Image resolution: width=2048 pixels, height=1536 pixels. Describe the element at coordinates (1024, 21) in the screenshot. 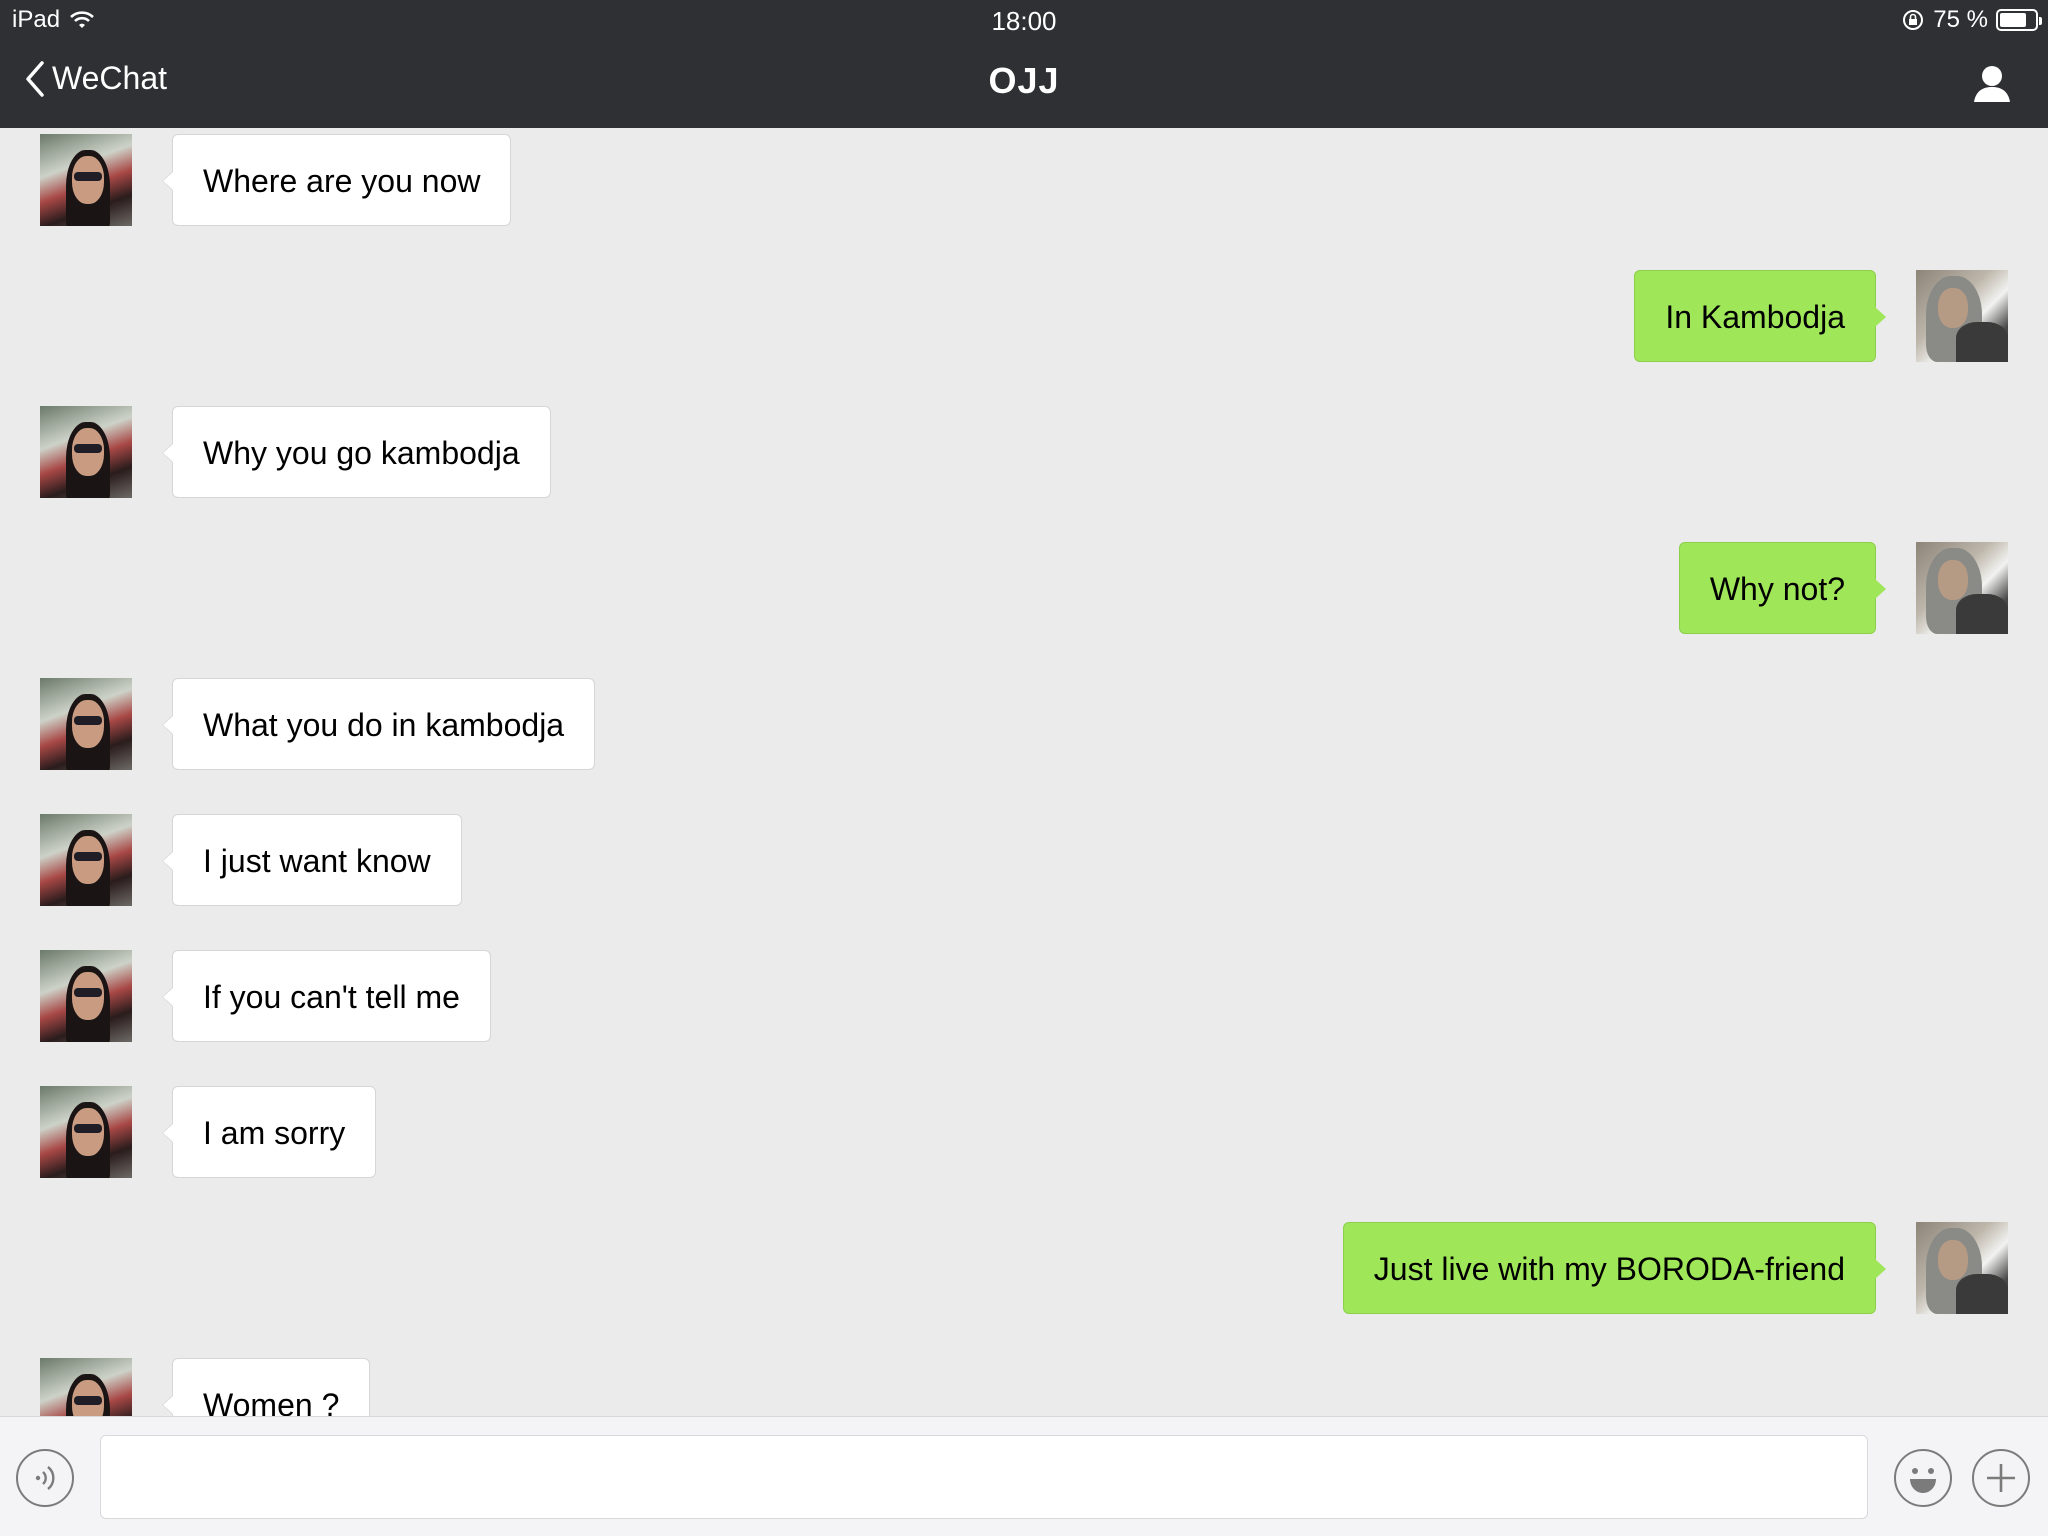

I see `status-time: 18:00` at that location.